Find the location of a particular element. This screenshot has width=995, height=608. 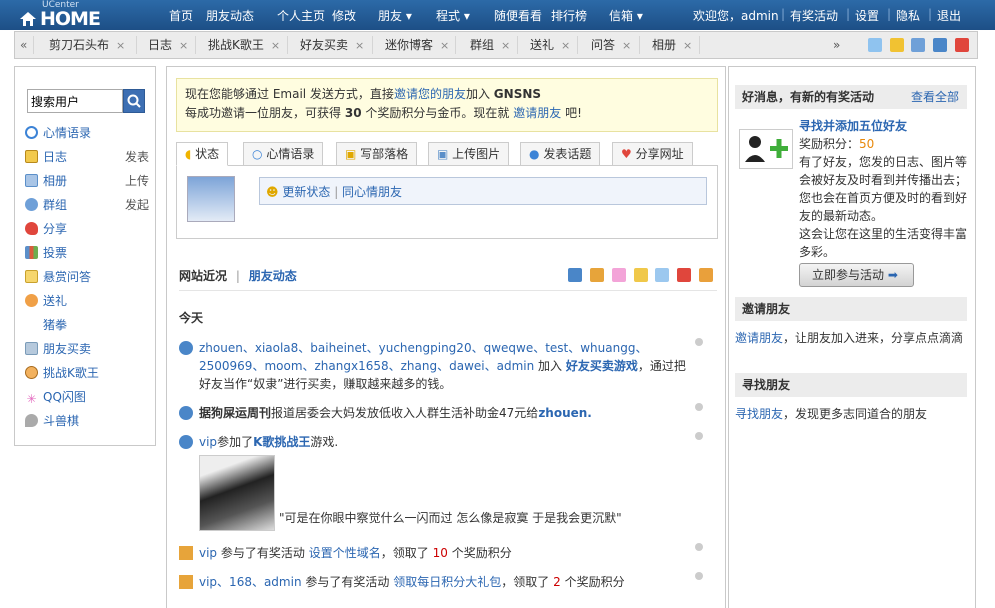

nav-settings: 设置 is located at coordinates (867, 15).